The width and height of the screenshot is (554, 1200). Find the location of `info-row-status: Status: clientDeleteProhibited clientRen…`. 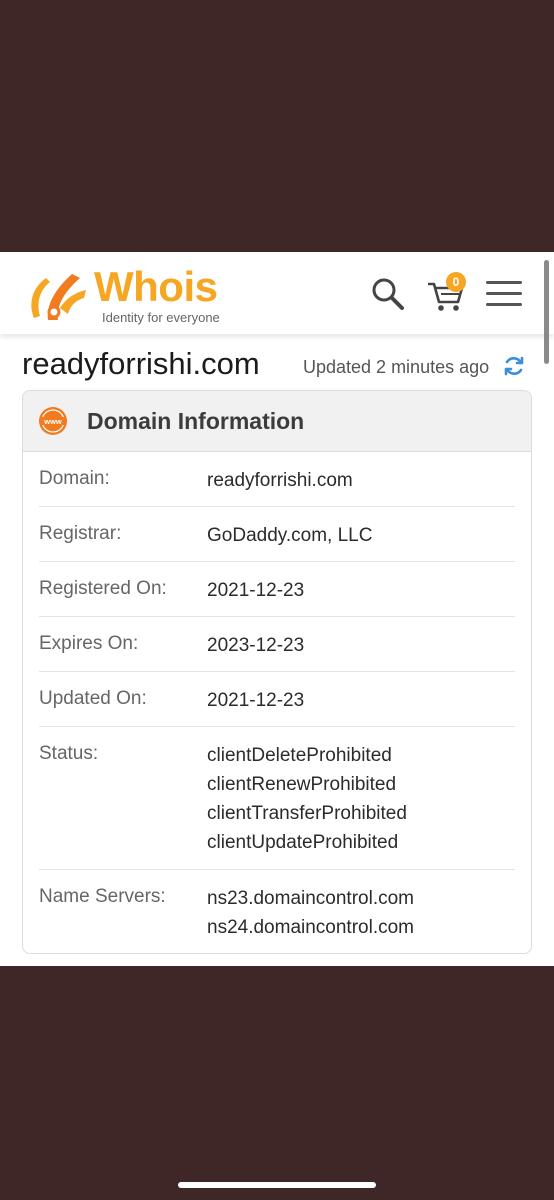

info-row-status: Status: clientDeleteProhibited clientRen… is located at coordinates (277, 798).